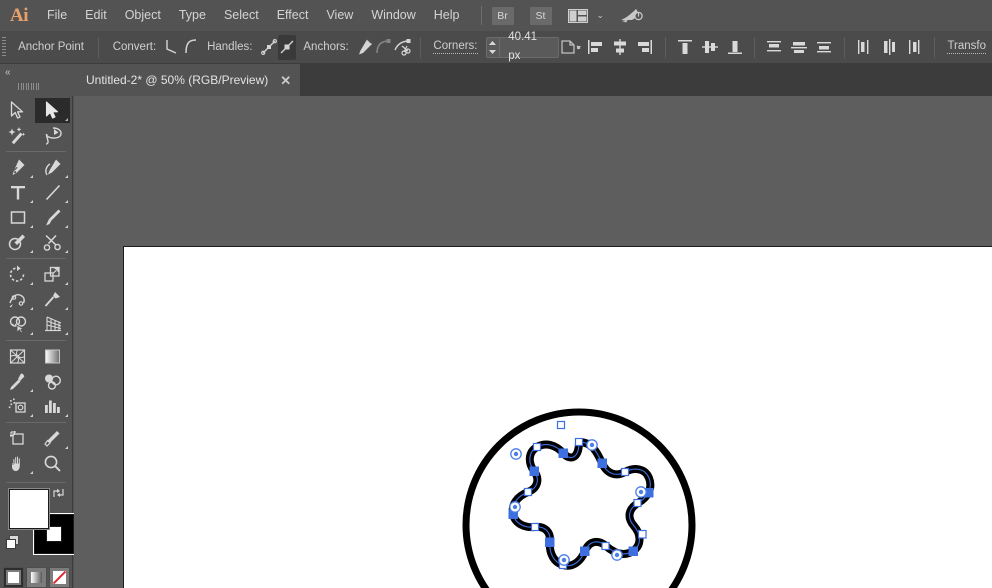  What do you see at coordinates (293, 15) in the screenshot?
I see `menu-effect: Effect` at bounding box center [293, 15].